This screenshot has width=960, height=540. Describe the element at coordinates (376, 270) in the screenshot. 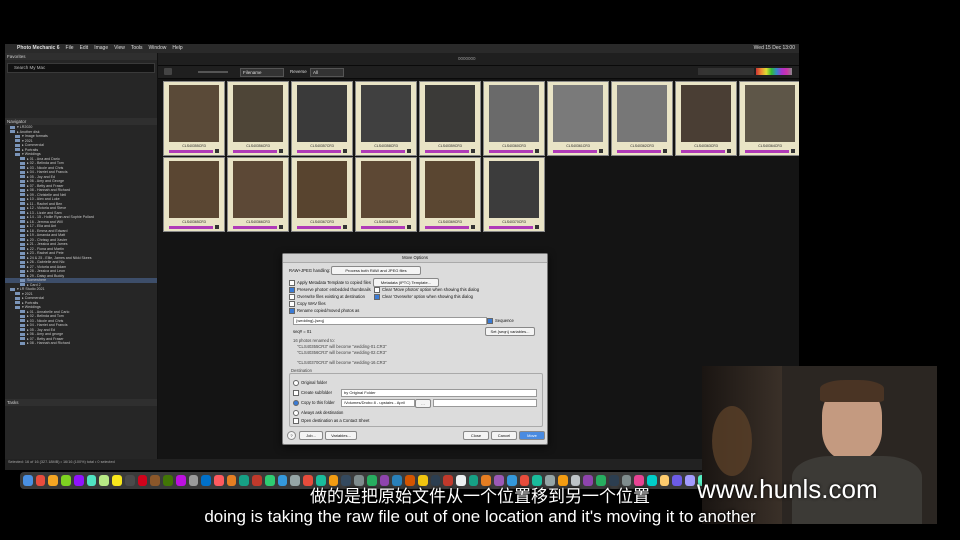

I see `raw-jpeg-select: Process both RAW and JPEG files` at that location.